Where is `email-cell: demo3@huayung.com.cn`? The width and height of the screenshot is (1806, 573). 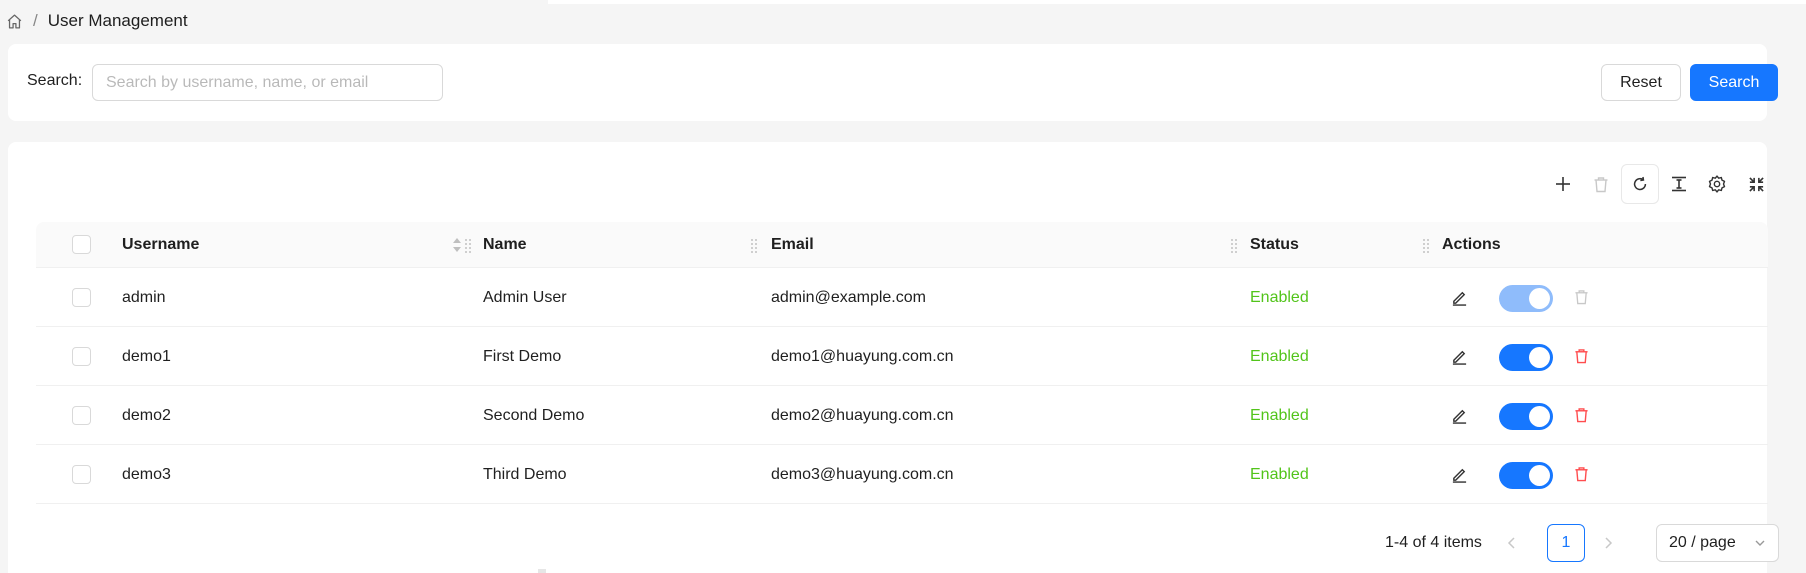
email-cell: demo3@huayung.com.cn is located at coordinates (862, 474).